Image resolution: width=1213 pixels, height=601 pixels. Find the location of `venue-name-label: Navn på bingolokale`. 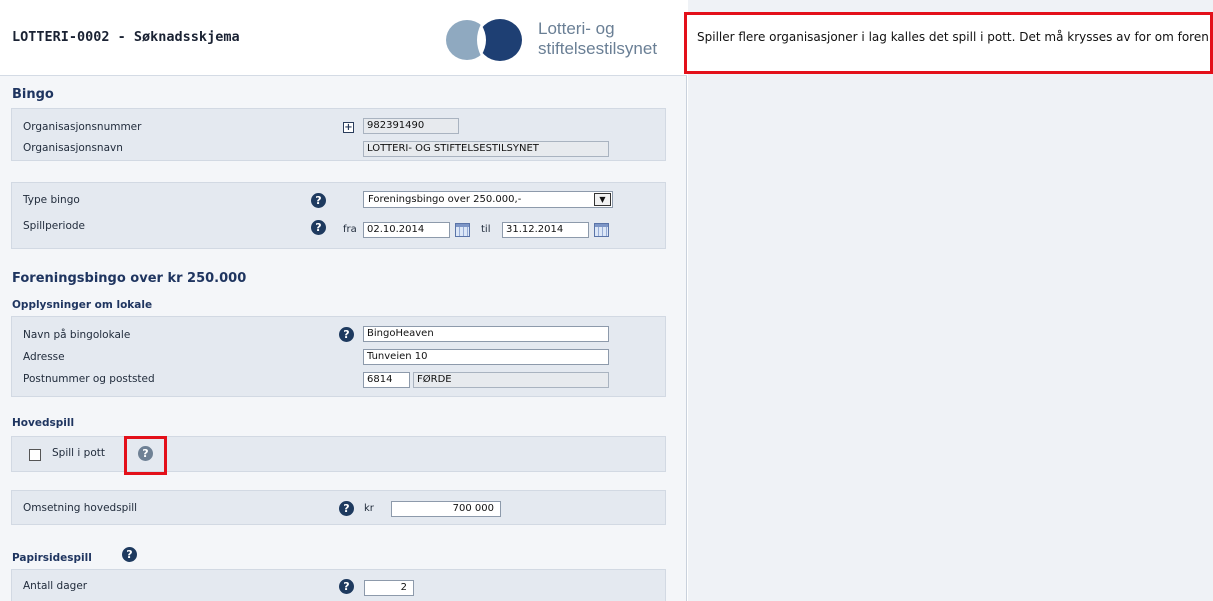

venue-name-label: Navn på bingolokale is located at coordinates (77, 335).